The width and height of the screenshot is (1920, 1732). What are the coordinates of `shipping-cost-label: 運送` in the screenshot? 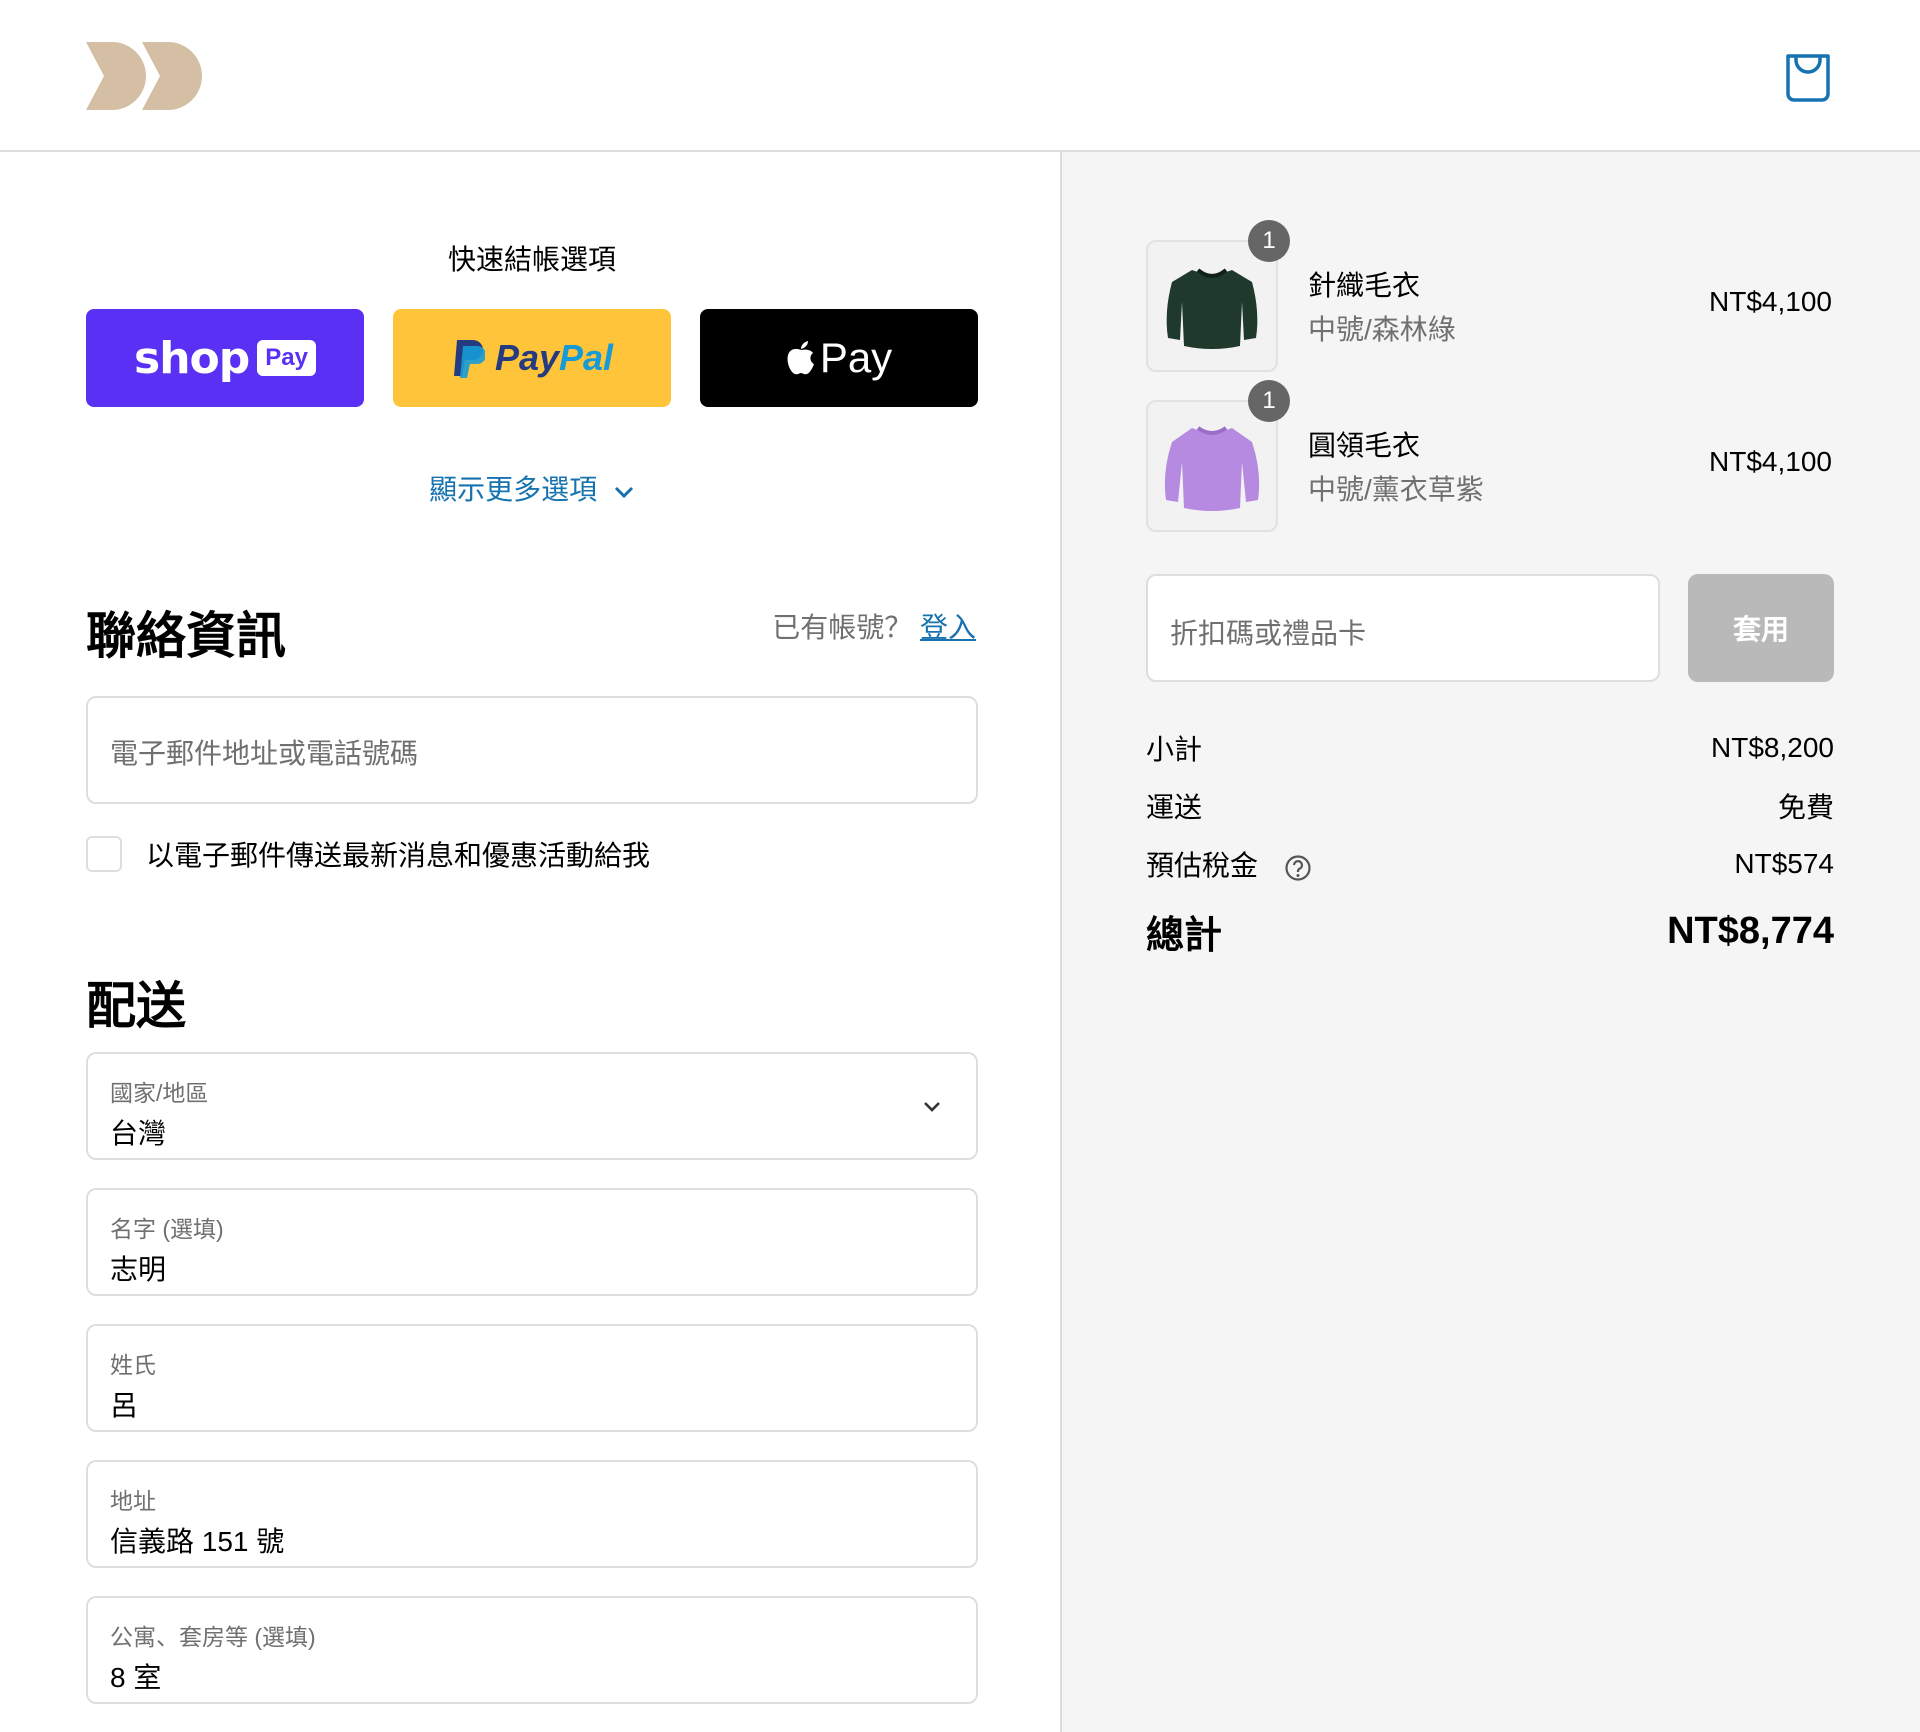 It's located at (1174, 807).